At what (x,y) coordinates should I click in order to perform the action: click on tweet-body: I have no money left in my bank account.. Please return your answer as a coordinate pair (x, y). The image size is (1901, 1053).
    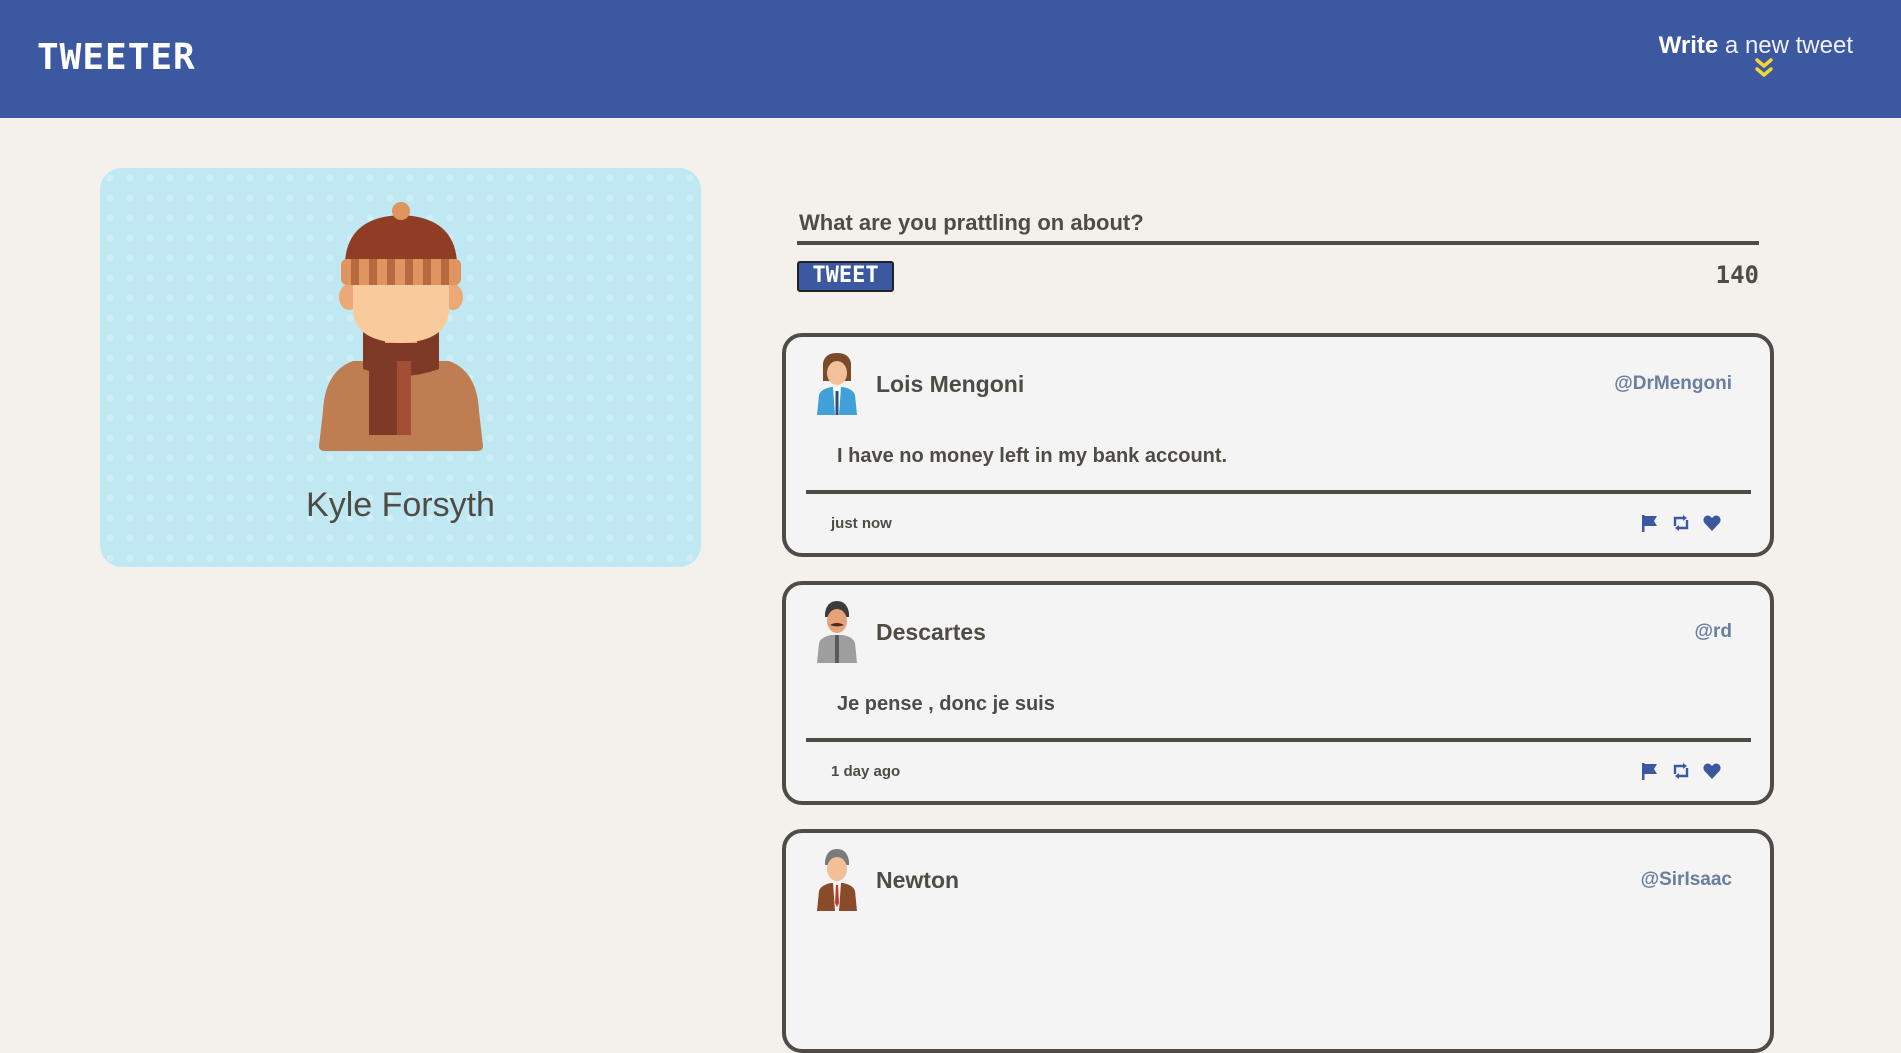
    Looking at the image, I should click on (1032, 456).